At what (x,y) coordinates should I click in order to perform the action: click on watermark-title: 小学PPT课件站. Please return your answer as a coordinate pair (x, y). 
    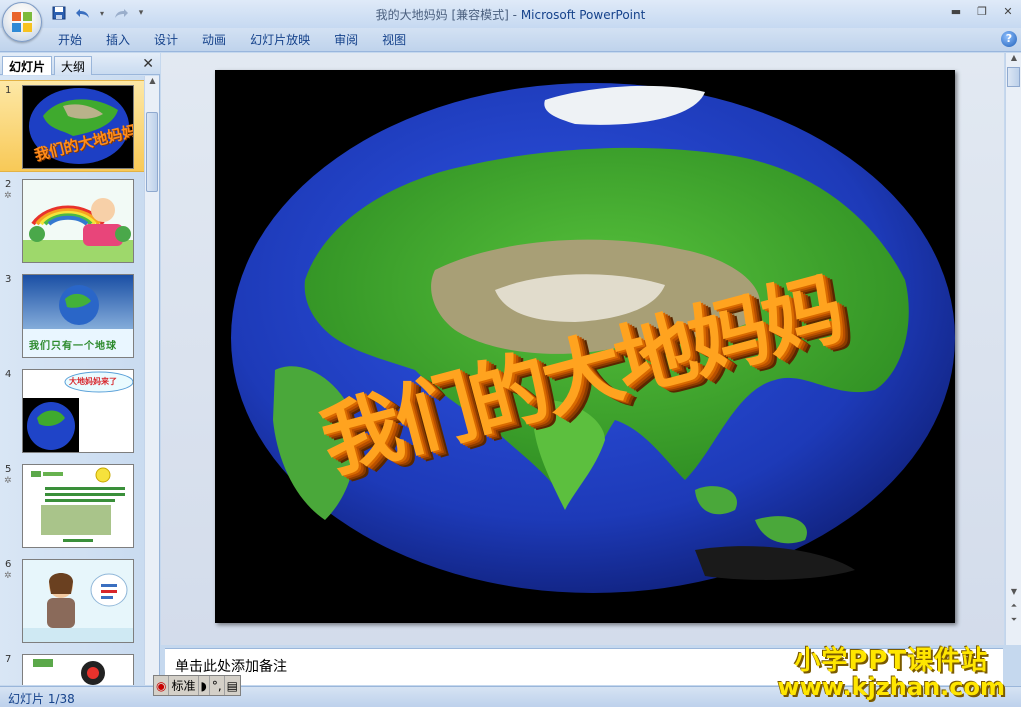
    Looking at the image, I should click on (891, 661).